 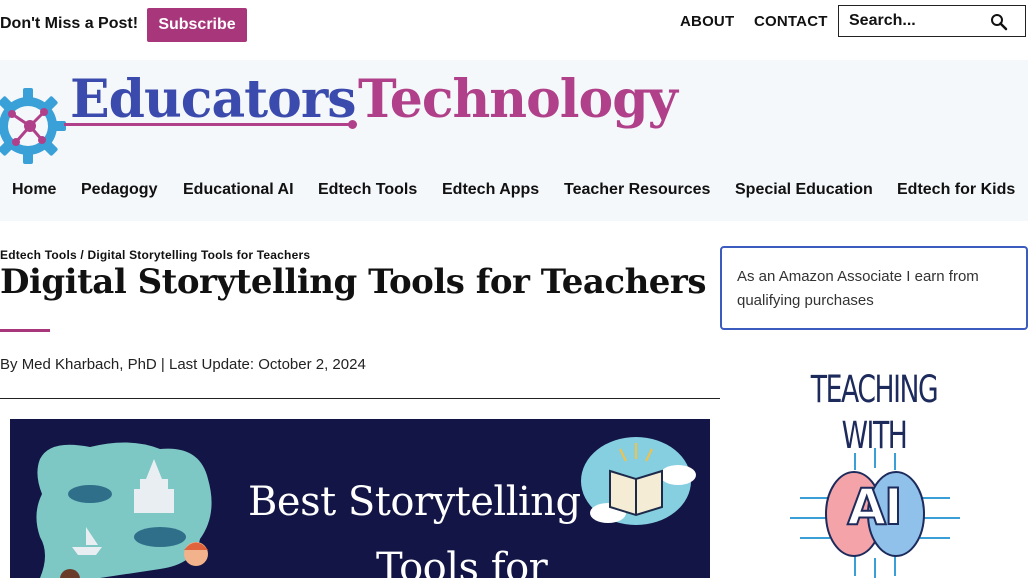 I want to click on nav-item-educational-ai: Educational AI, so click(x=238, y=190).